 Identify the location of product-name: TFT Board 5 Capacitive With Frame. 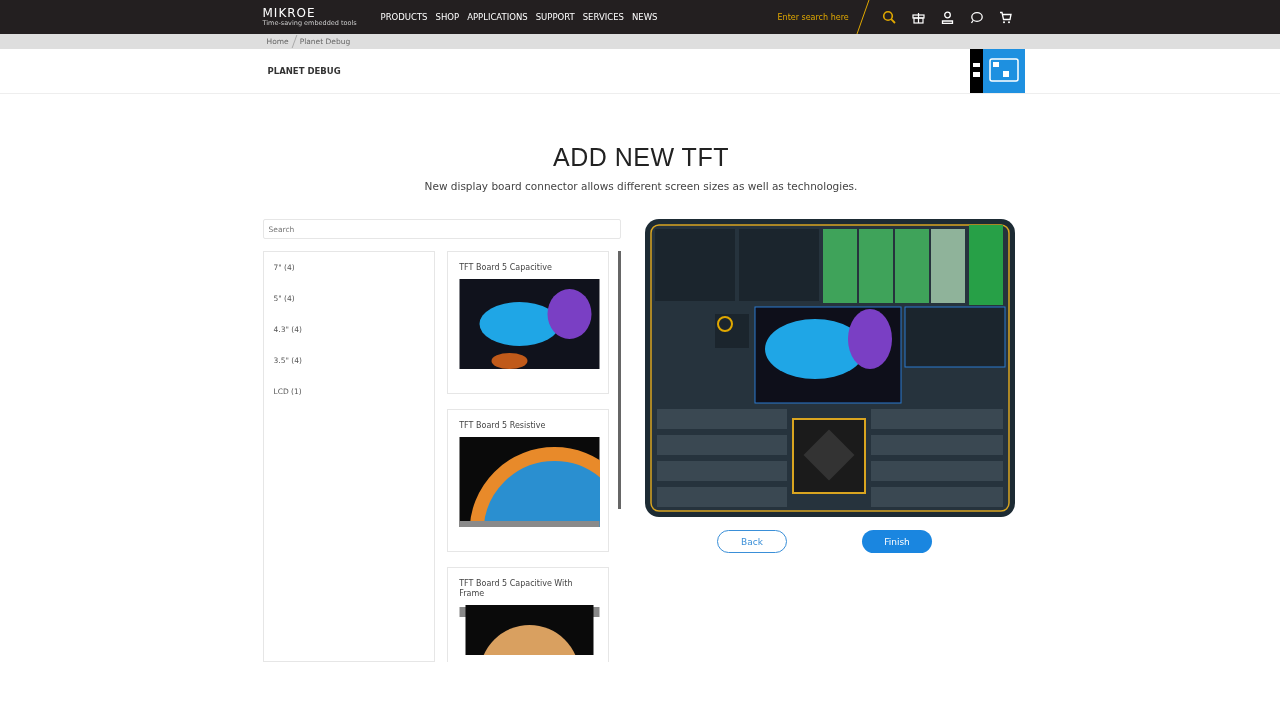
(516, 589).